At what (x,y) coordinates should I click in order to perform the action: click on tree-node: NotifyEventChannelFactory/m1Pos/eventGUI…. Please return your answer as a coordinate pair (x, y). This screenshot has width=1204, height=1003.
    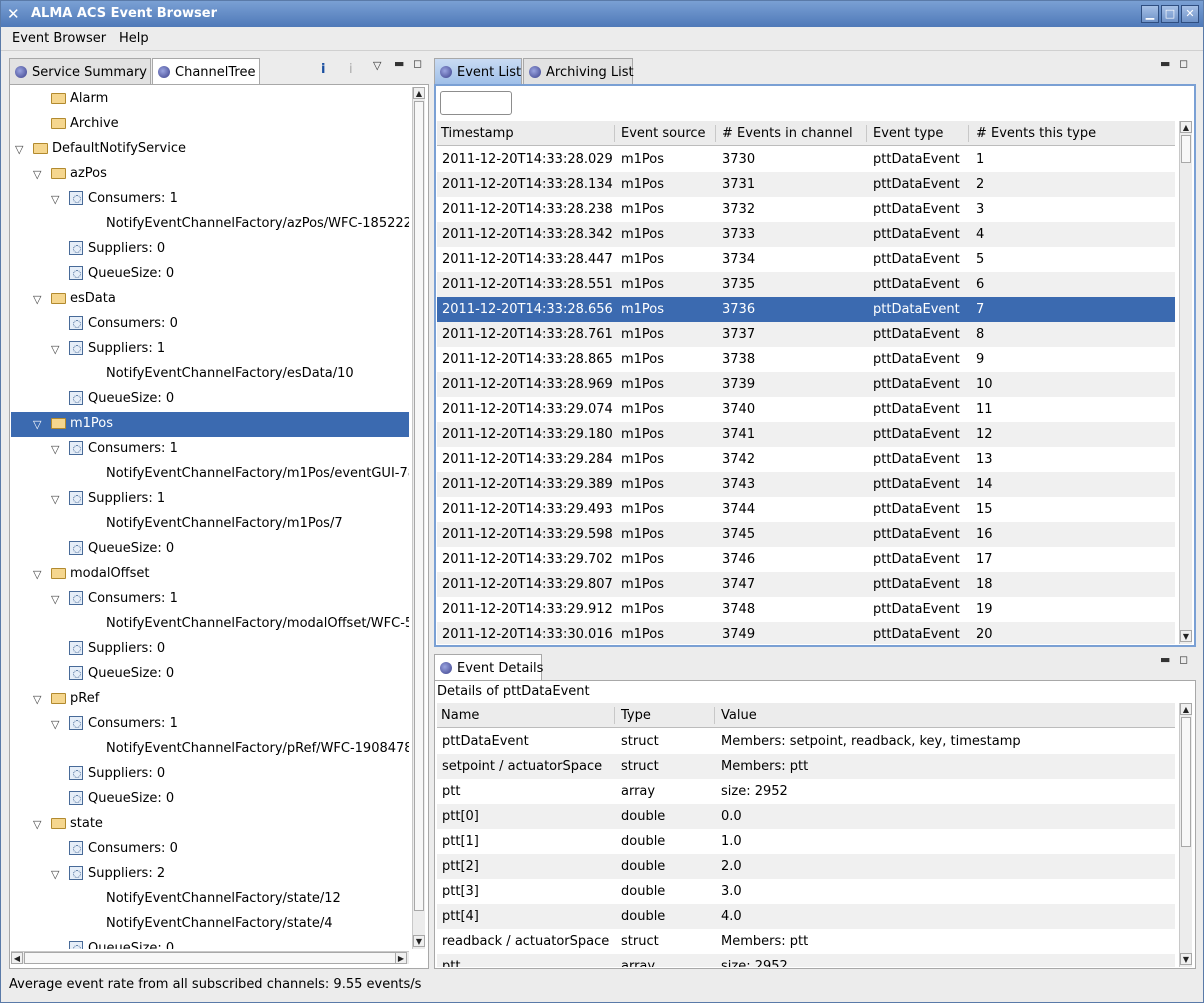
    Looking at the image, I should click on (210, 474).